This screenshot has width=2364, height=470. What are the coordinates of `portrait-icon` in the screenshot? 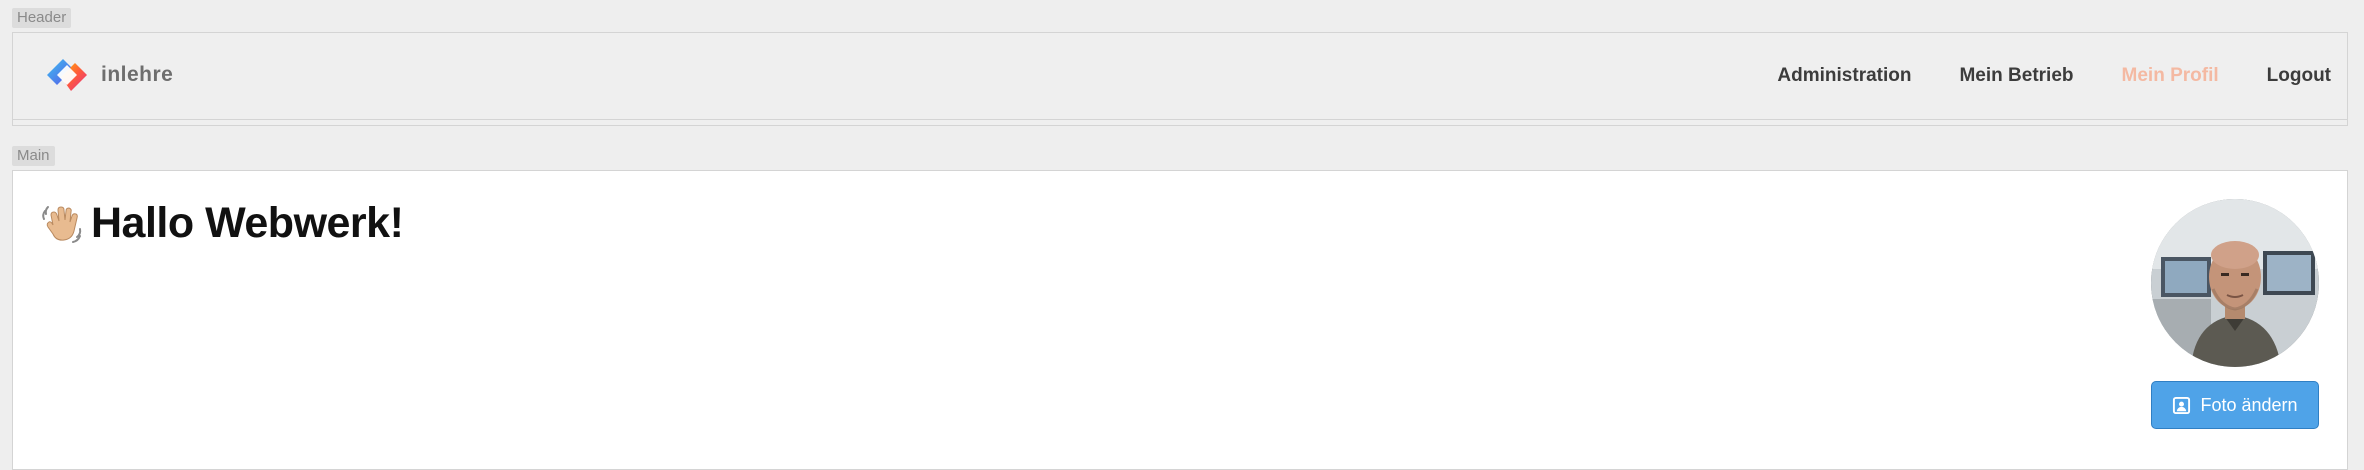 It's located at (2182, 405).